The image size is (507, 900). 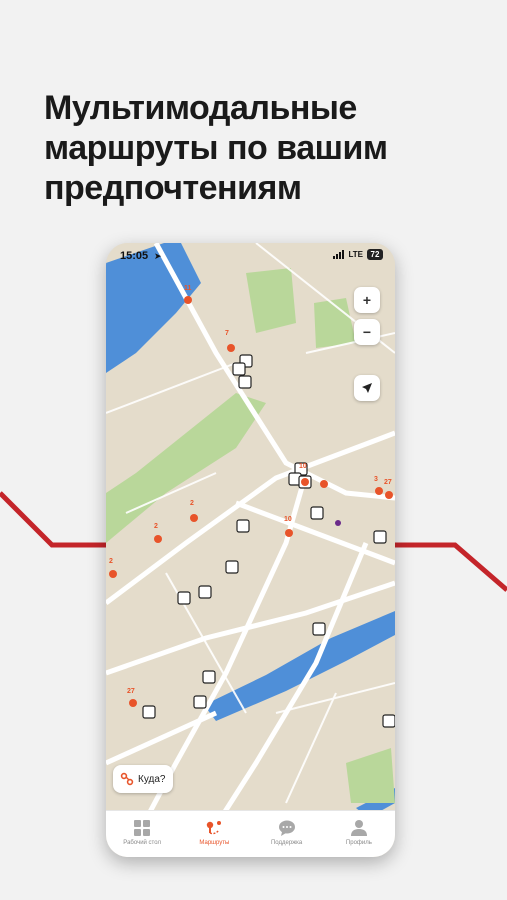 I want to click on tab-profile: Профиль, so click(x=359, y=832).